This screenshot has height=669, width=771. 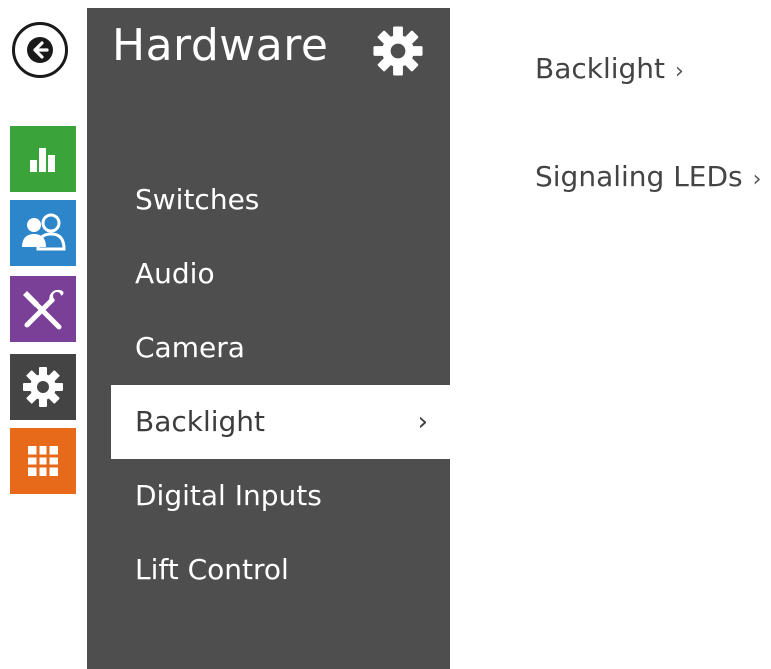 What do you see at coordinates (212, 569) in the screenshot?
I see `menu-item-label: Lift Control` at bounding box center [212, 569].